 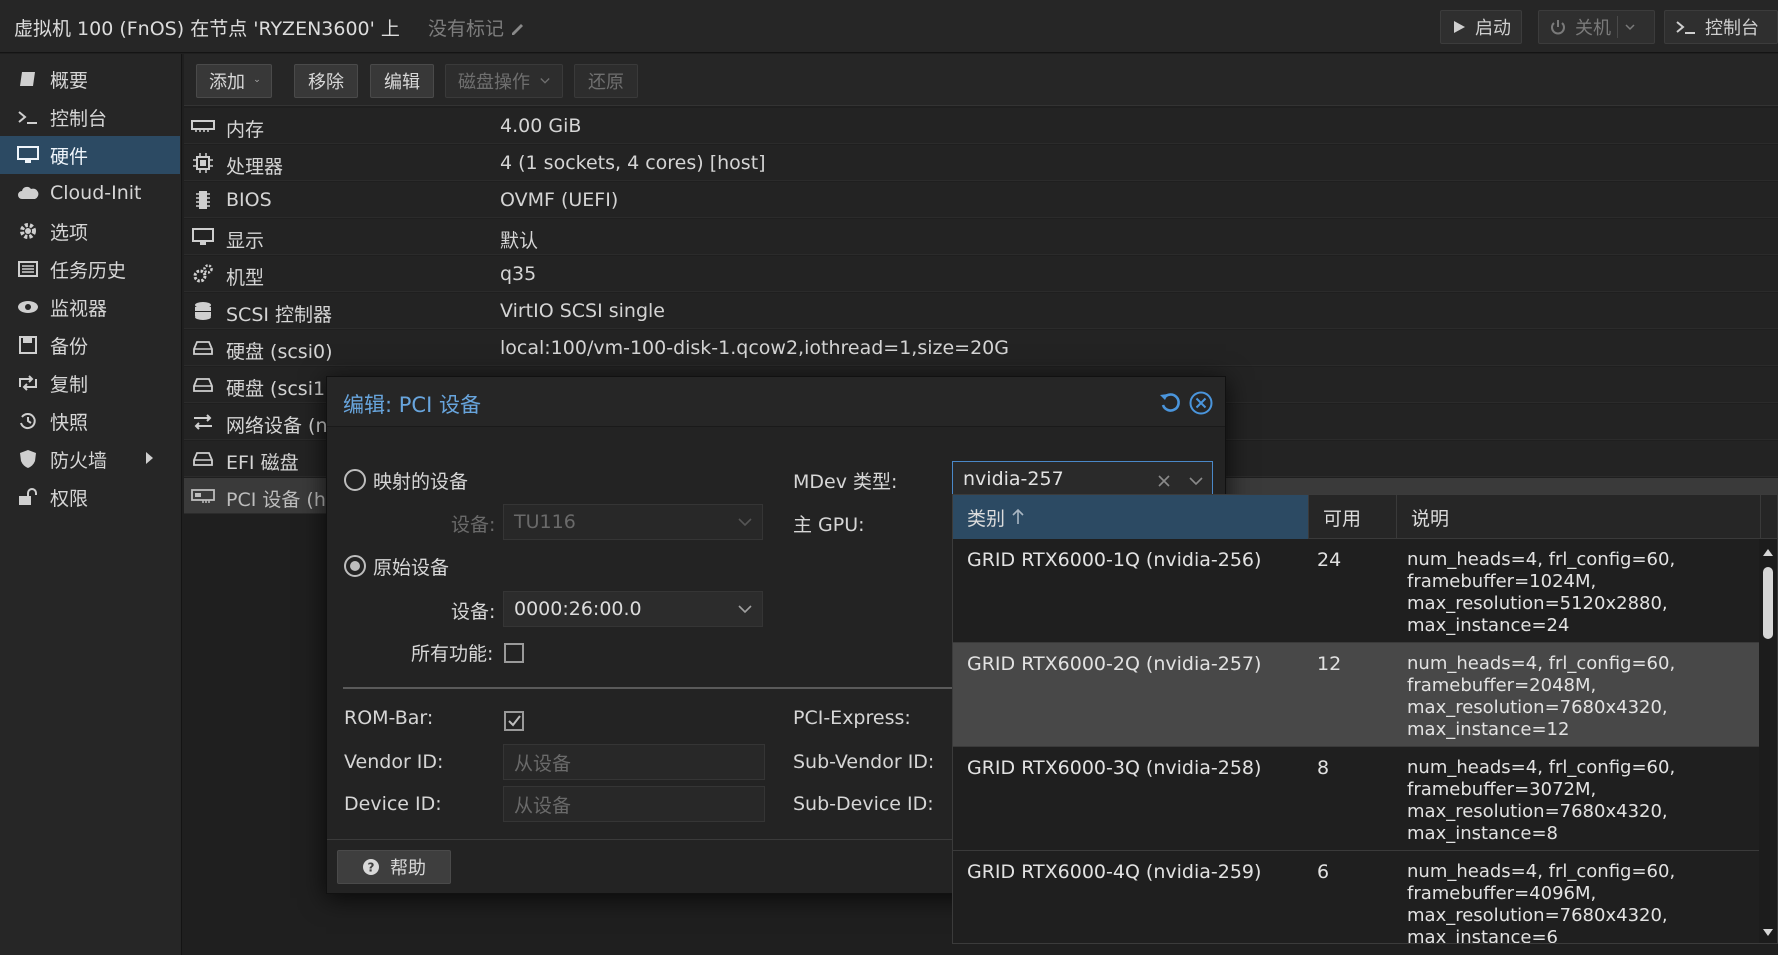 What do you see at coordinates (829, 525) in the screenshot?
I see `primary-gpu-label: 主 GPU:` at bounding box center [829, 525].